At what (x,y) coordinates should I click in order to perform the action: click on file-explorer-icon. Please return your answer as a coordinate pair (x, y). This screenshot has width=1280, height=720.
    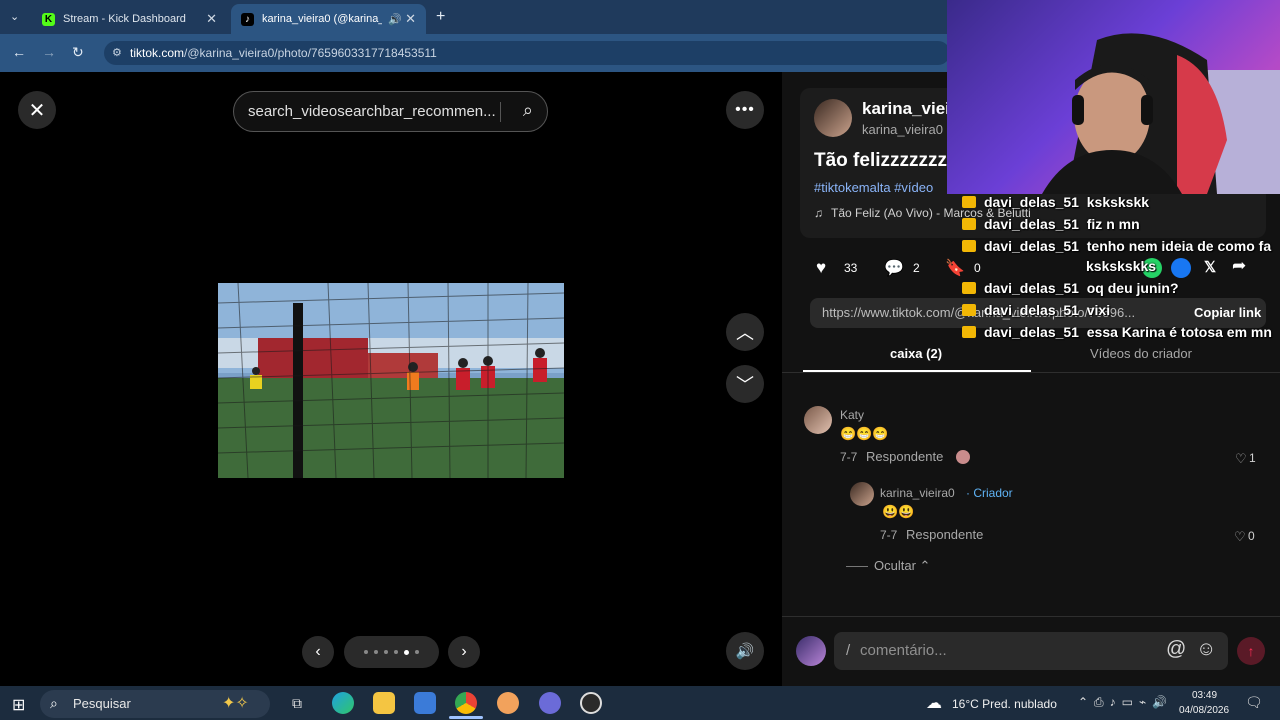
    Looking at the image, I should click on (384, 703).